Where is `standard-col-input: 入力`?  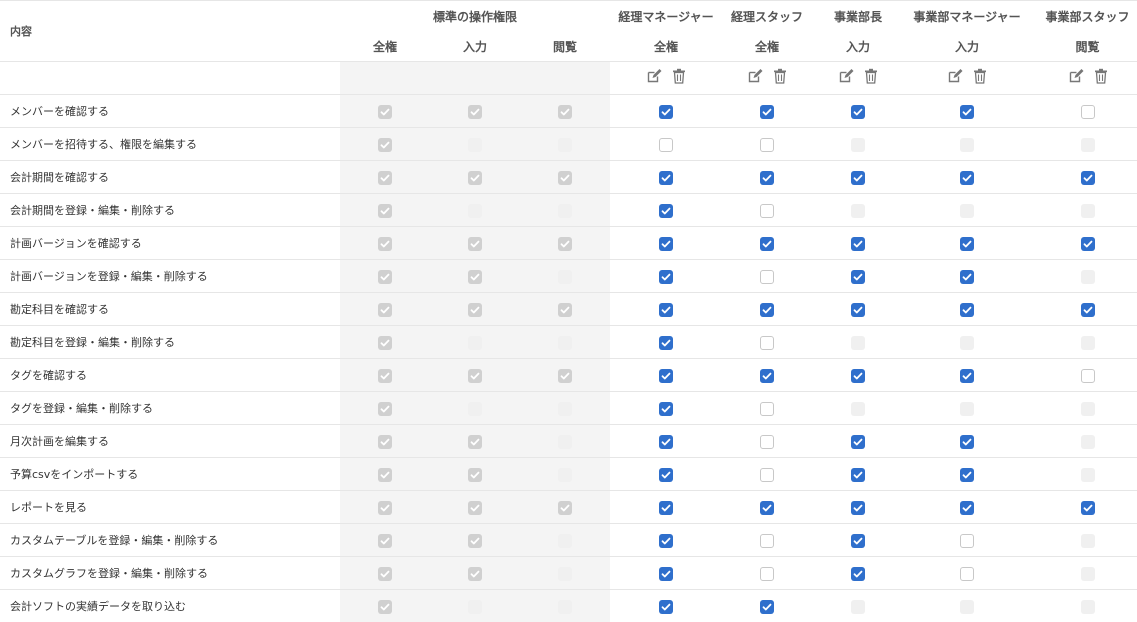 standard-col-input: 入力 is located at coordinates (475, 46).